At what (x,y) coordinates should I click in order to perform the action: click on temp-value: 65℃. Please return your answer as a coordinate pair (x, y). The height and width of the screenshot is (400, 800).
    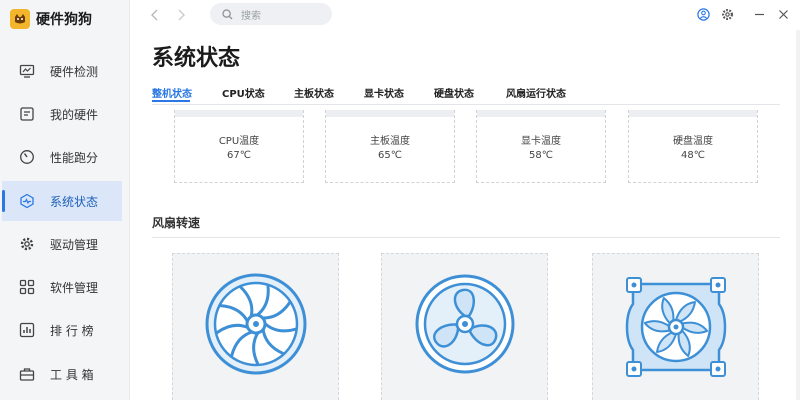
    Looking at the image, I should click on (390, 155).